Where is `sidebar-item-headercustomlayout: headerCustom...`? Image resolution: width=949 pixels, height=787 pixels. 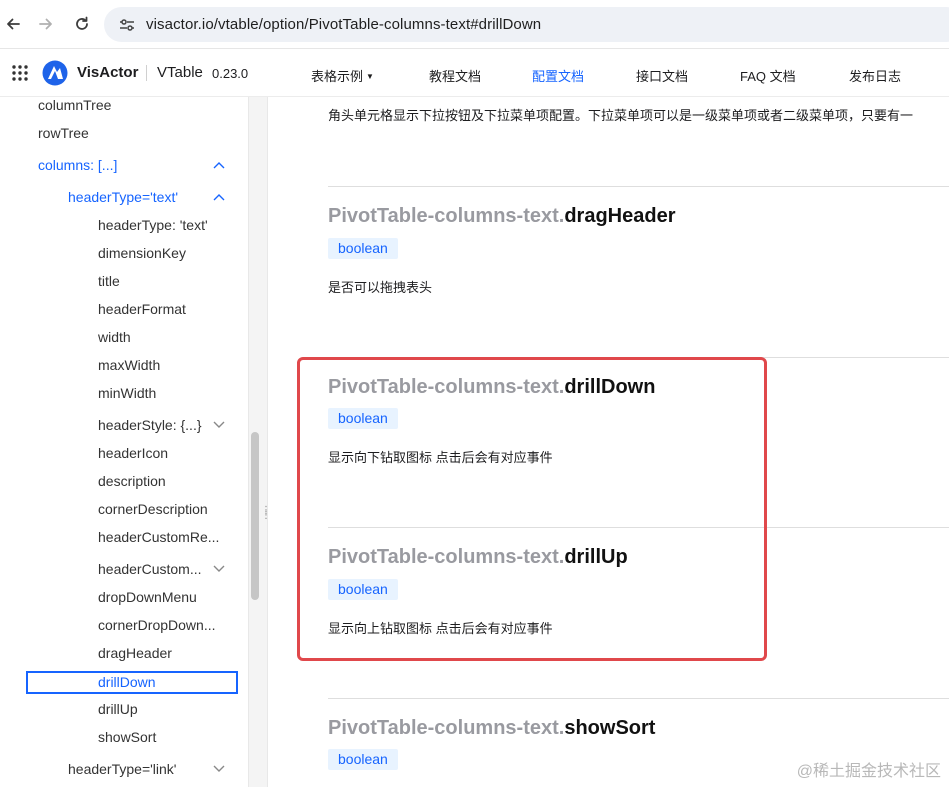
sidebar-item-headercustomlayout: headerCustom... is located at coordinates (150, 569).